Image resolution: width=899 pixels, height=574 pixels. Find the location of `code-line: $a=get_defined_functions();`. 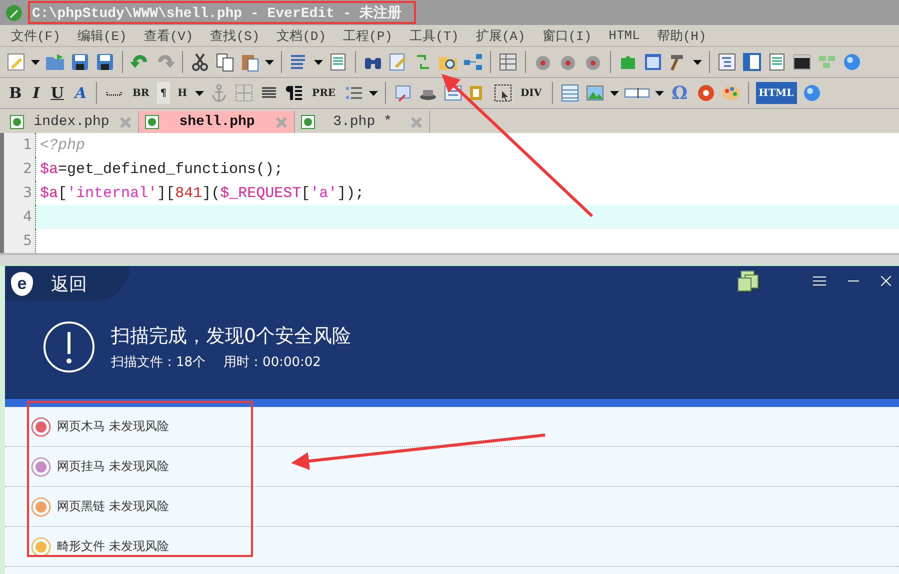

code-line: $a=get_defined_functions(); is located at coordinates (161, 169).